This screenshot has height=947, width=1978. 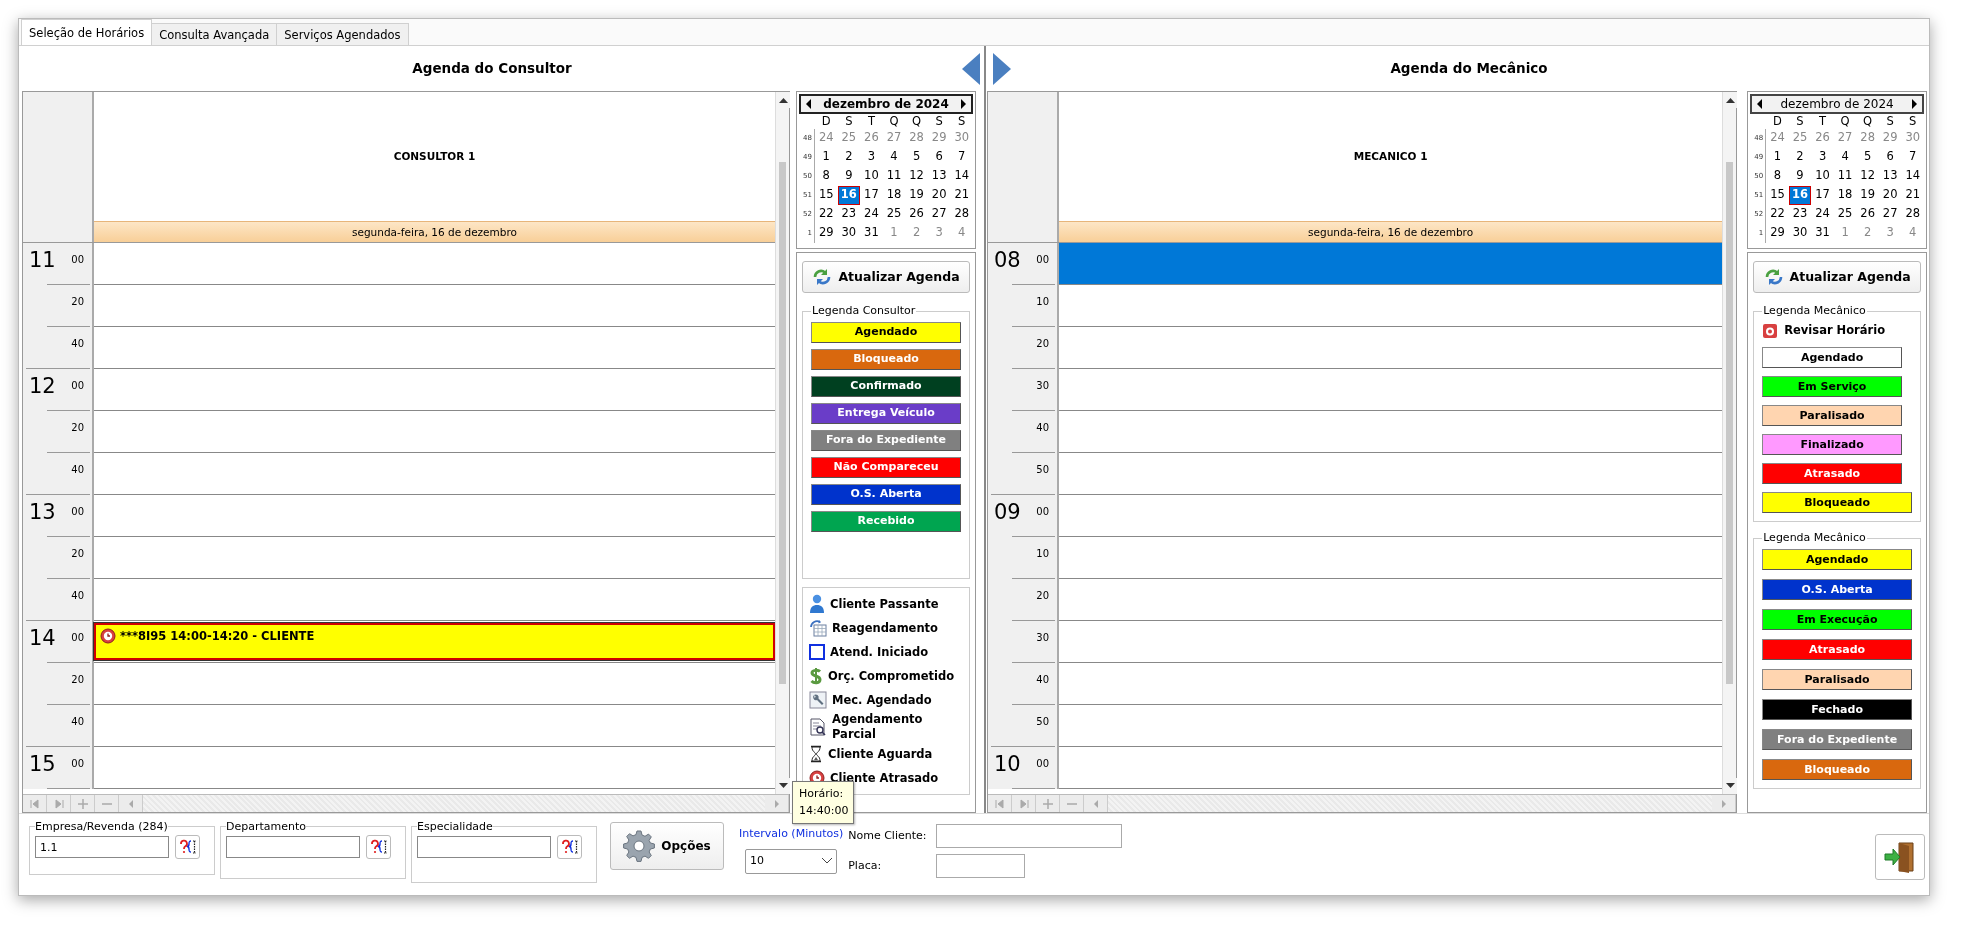 What do you see at coordinates (266, 826) in the screenshot?
I see `field-label: Departamento` at bounding box center [266, 826].